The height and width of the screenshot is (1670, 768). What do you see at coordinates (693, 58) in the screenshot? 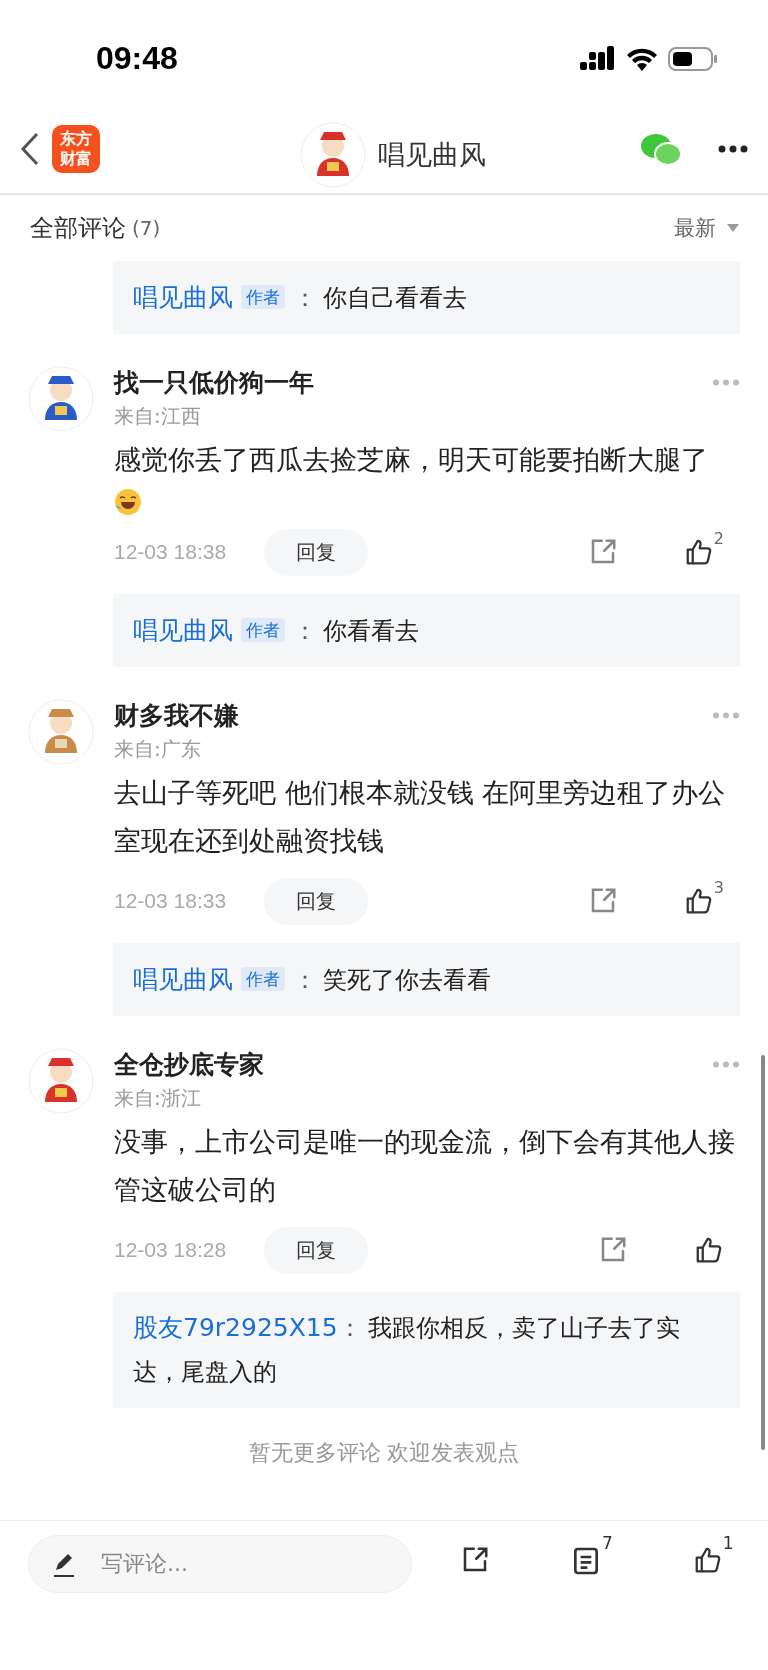
I see `battery-icon` at bounding box center [693, 58].